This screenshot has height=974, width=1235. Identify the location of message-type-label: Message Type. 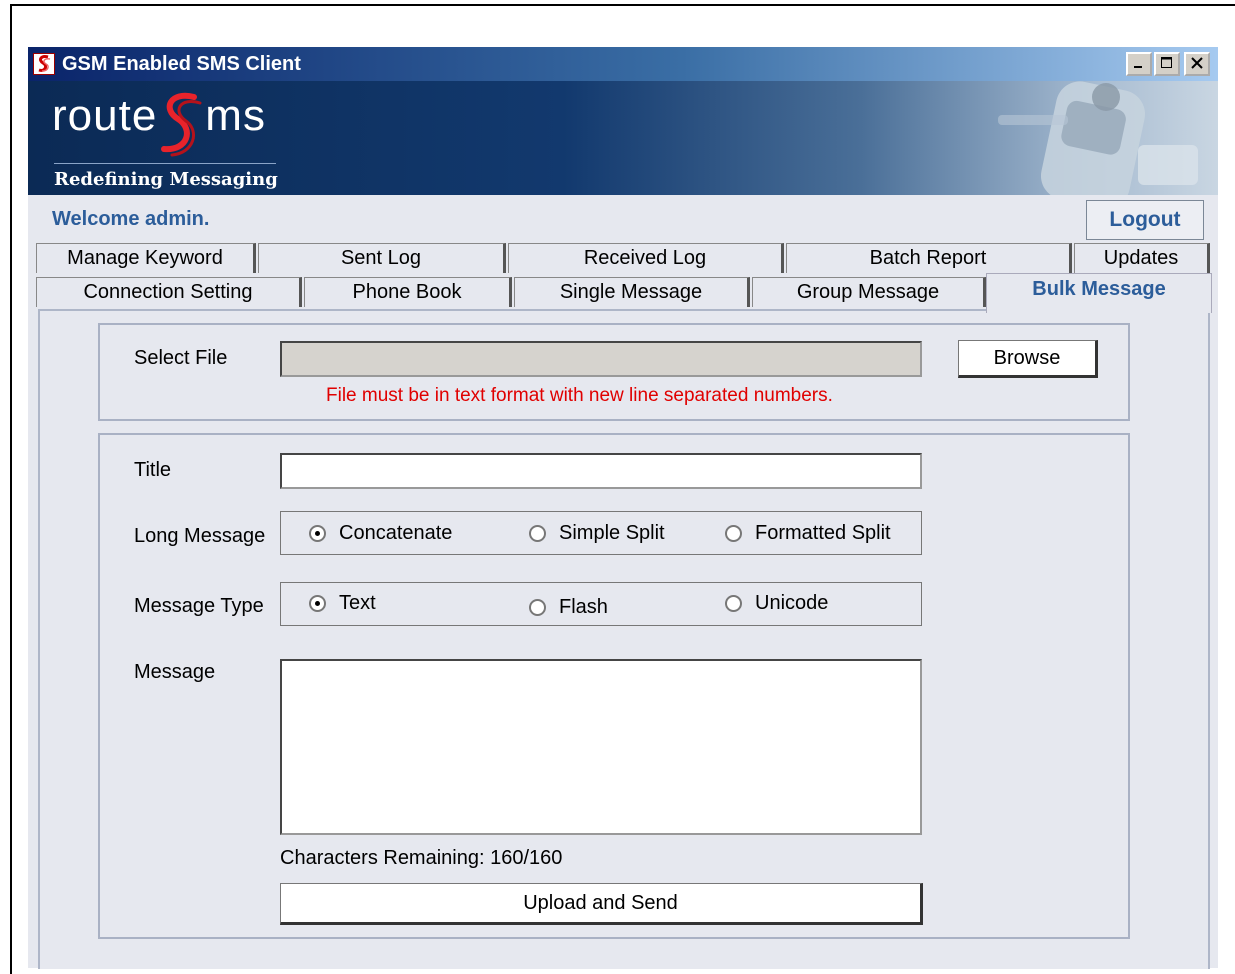
(199, 606).